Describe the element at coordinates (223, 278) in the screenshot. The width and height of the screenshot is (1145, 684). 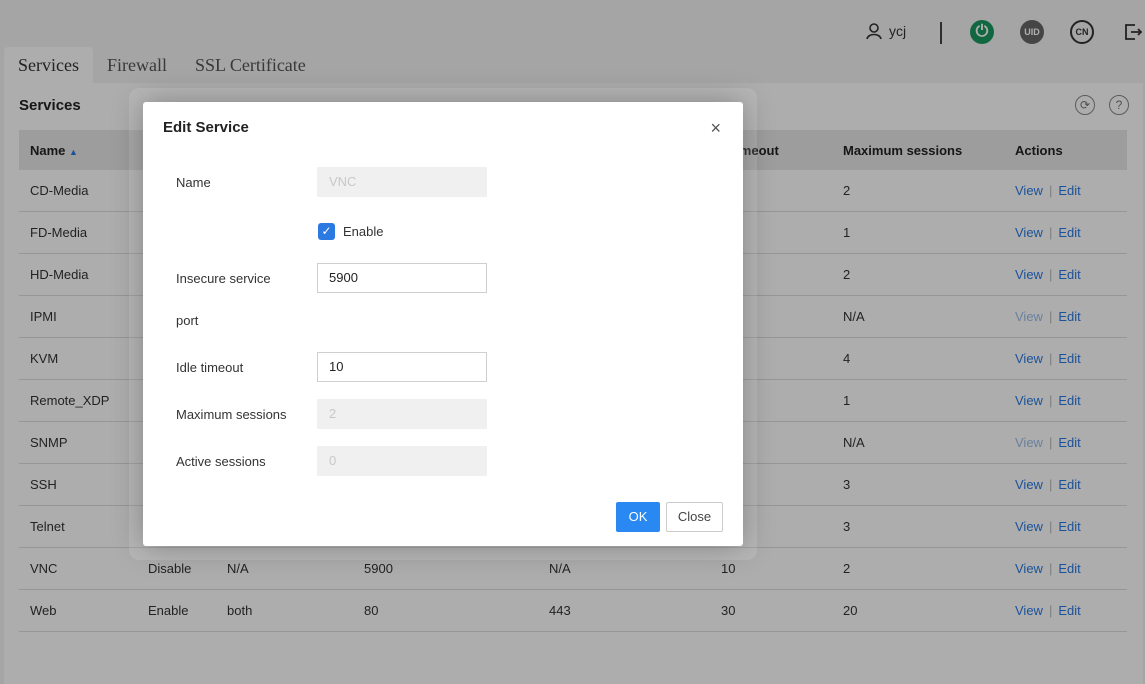
I see `insecure-port-label: Insecure service` at that location.